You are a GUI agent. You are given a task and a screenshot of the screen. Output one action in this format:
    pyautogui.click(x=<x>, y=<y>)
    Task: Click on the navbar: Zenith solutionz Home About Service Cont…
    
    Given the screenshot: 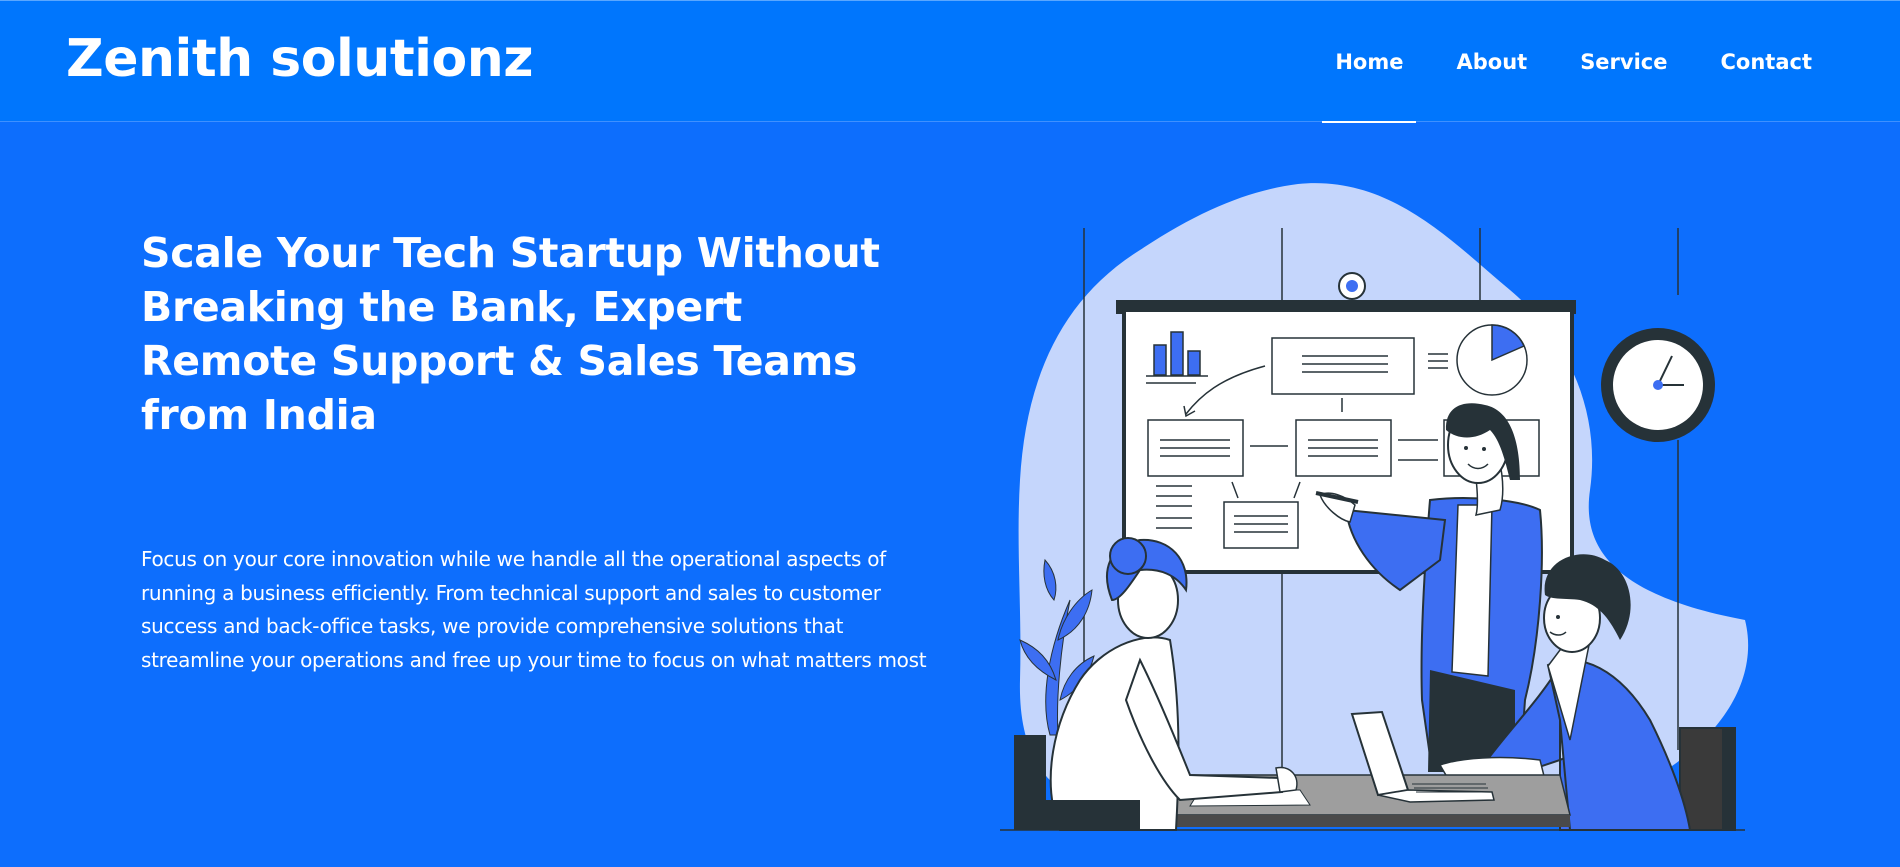 What is the action you would take?
    pyautogui.click(x=950, y=61)
    